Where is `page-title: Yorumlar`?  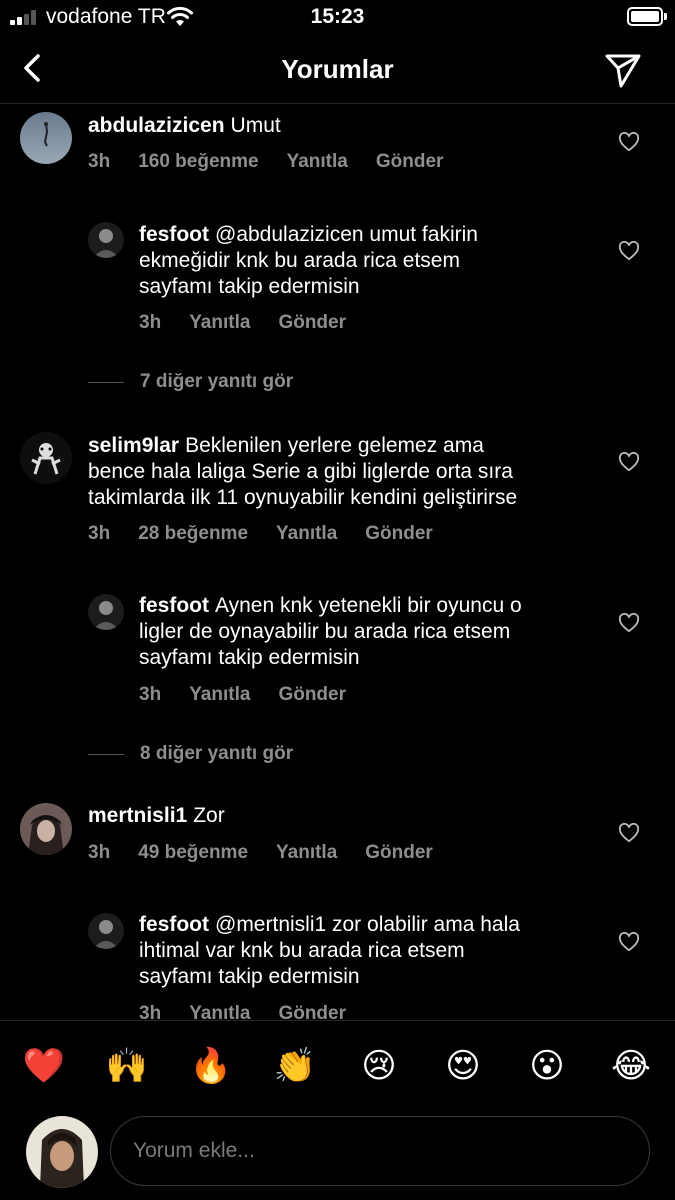 page-title: Yorumlar is located at coordinates (337, 69).